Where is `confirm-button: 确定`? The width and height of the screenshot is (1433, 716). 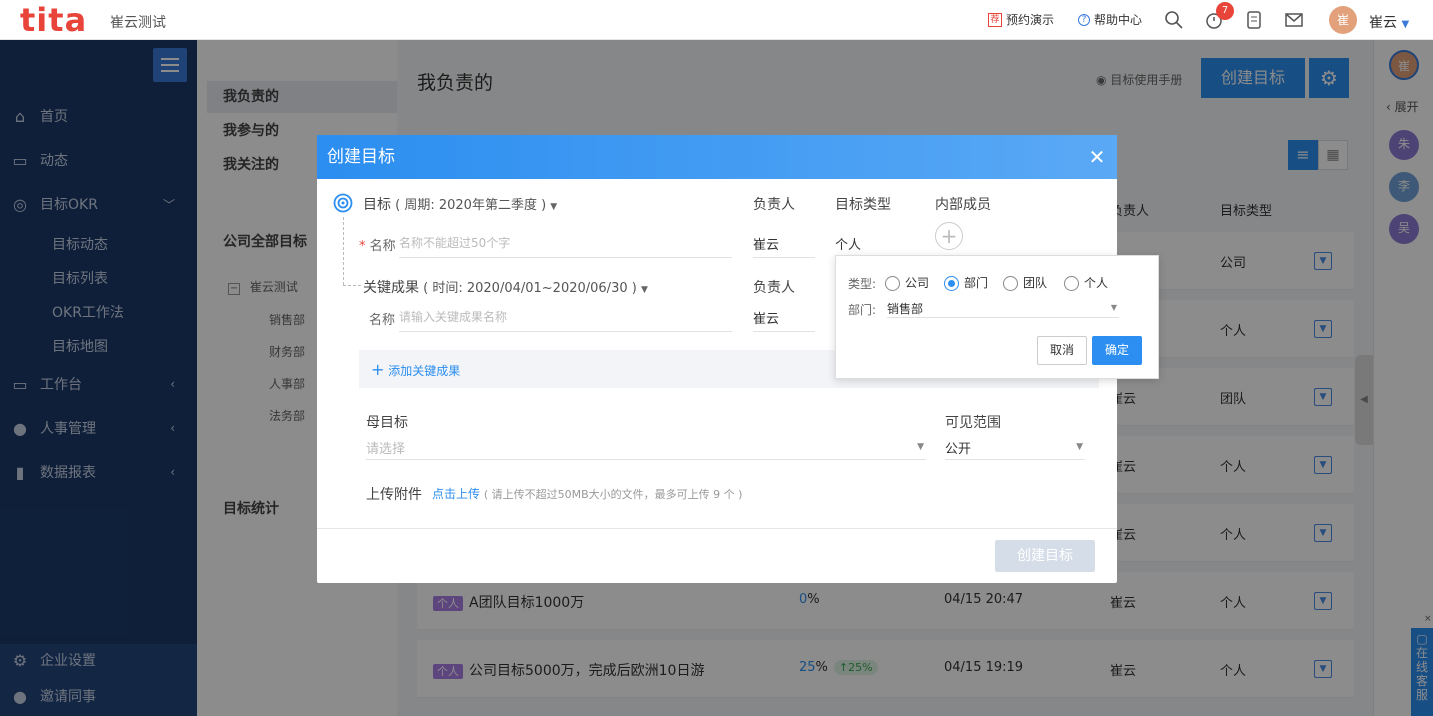 confirm-button: 确定 is located at coordinates (1117, 350).